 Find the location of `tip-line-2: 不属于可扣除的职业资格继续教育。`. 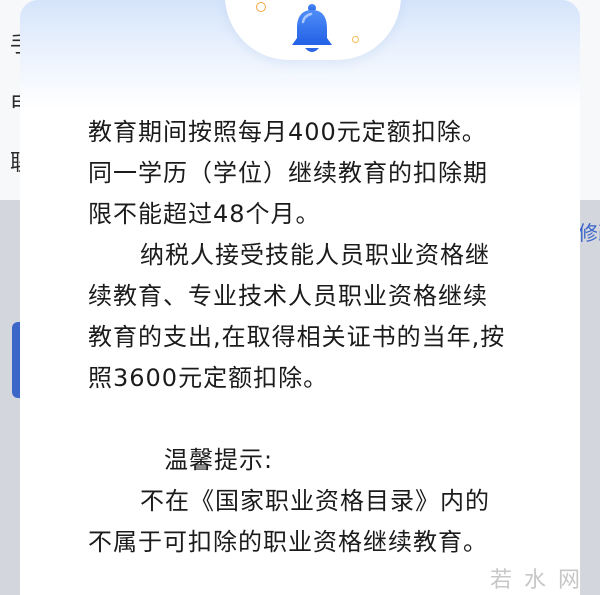

tip-line-2: 不属于可扣除的职业资格继续教育。 is located at coordinates (288, 542).